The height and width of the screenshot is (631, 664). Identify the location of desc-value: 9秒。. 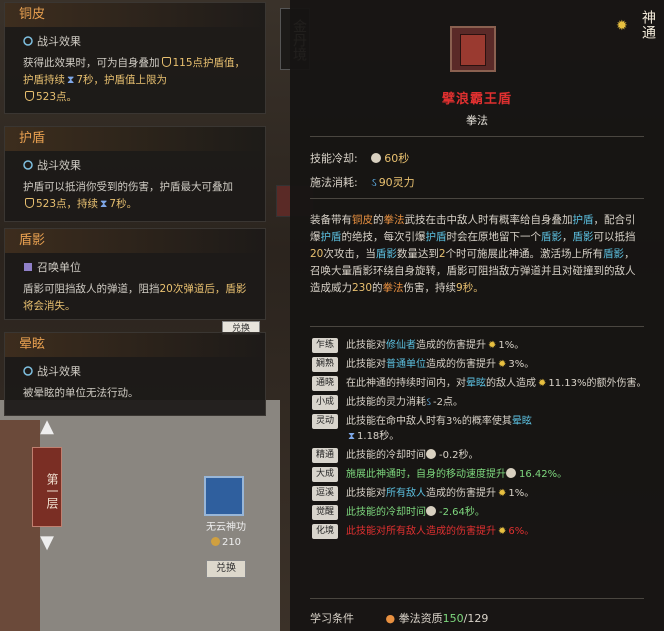
(470, 288).